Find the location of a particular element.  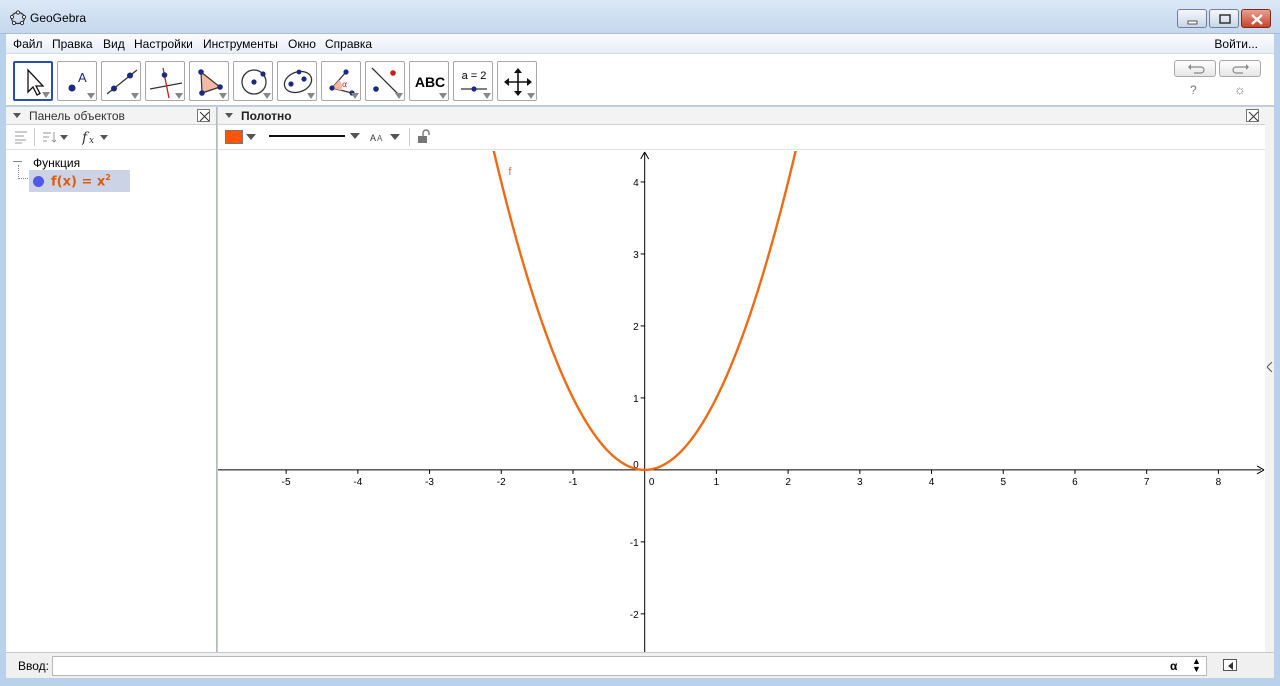

x-tick-label: -1 is located at coordinates (573, 482).